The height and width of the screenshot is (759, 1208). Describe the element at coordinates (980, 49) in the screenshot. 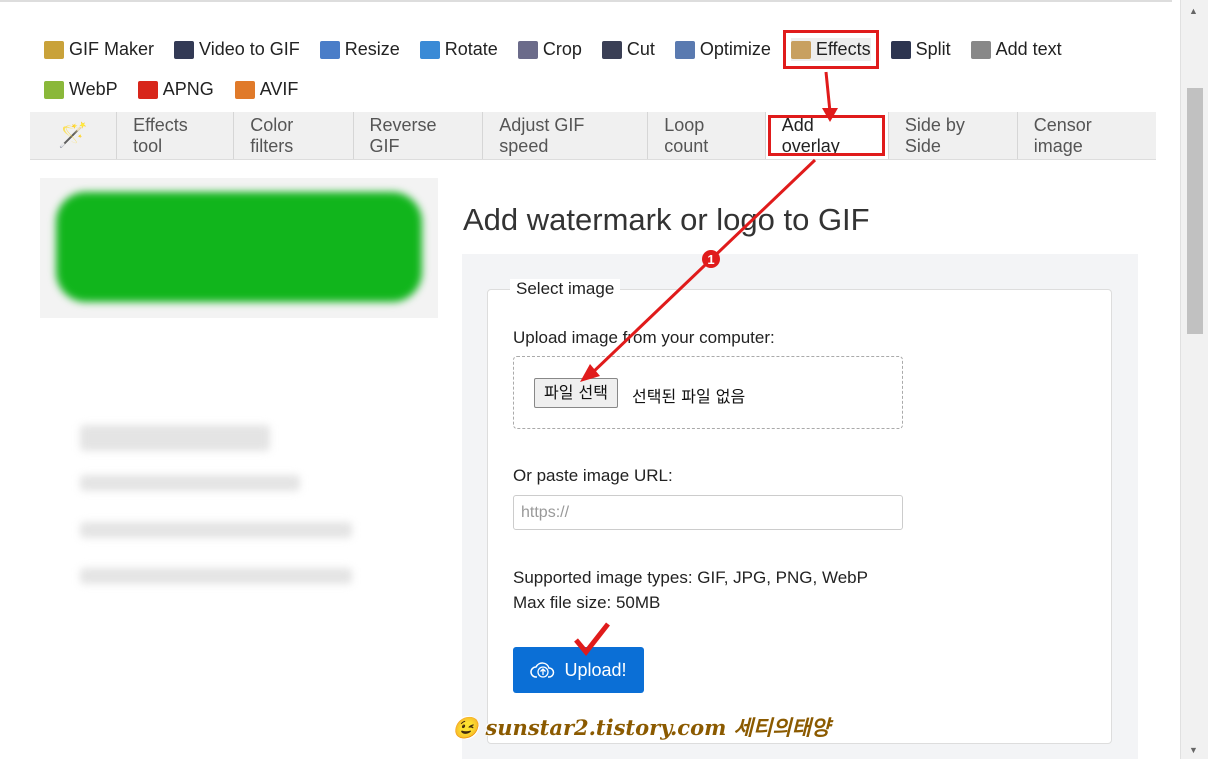

I see `add-text-icon` at that location.